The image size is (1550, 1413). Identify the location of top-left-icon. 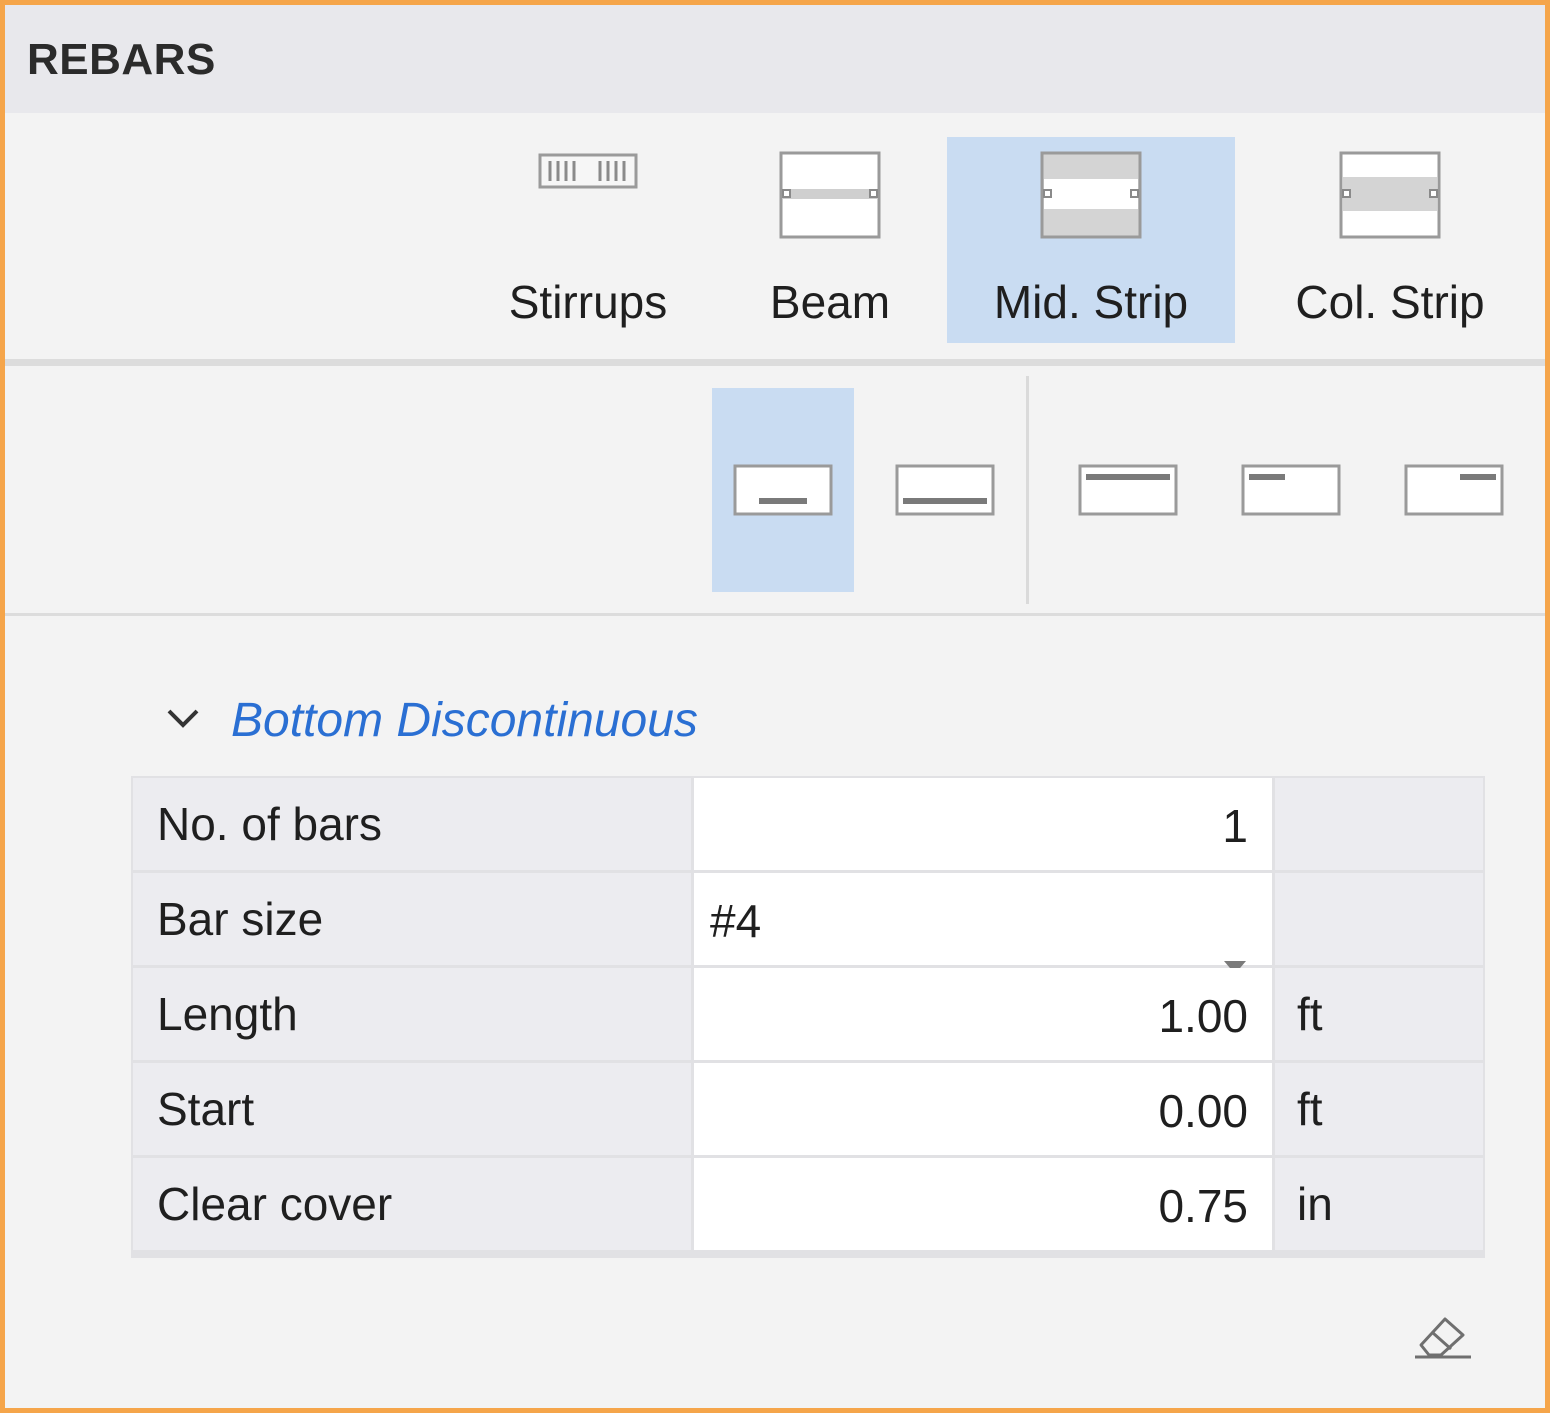
(1291, 493).